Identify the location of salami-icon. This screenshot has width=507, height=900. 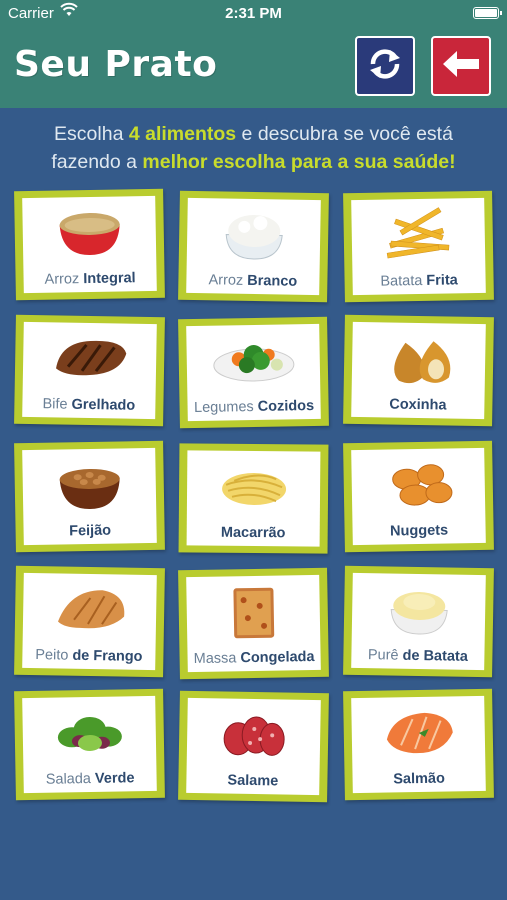
(254, 734).